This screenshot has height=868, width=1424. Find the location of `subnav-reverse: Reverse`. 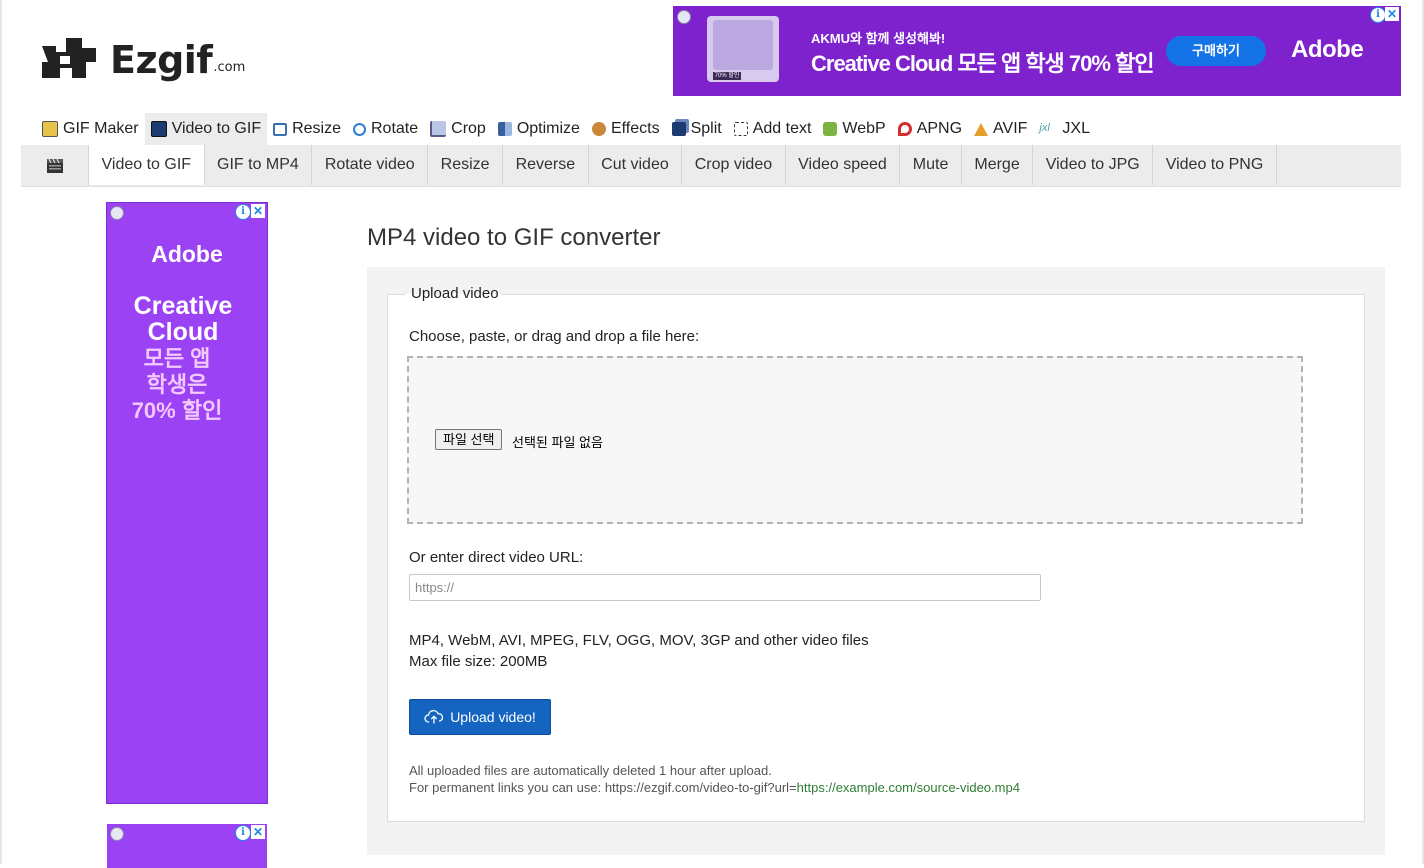

subnav-reverse: Reverse is located at coordinates (546, 165).